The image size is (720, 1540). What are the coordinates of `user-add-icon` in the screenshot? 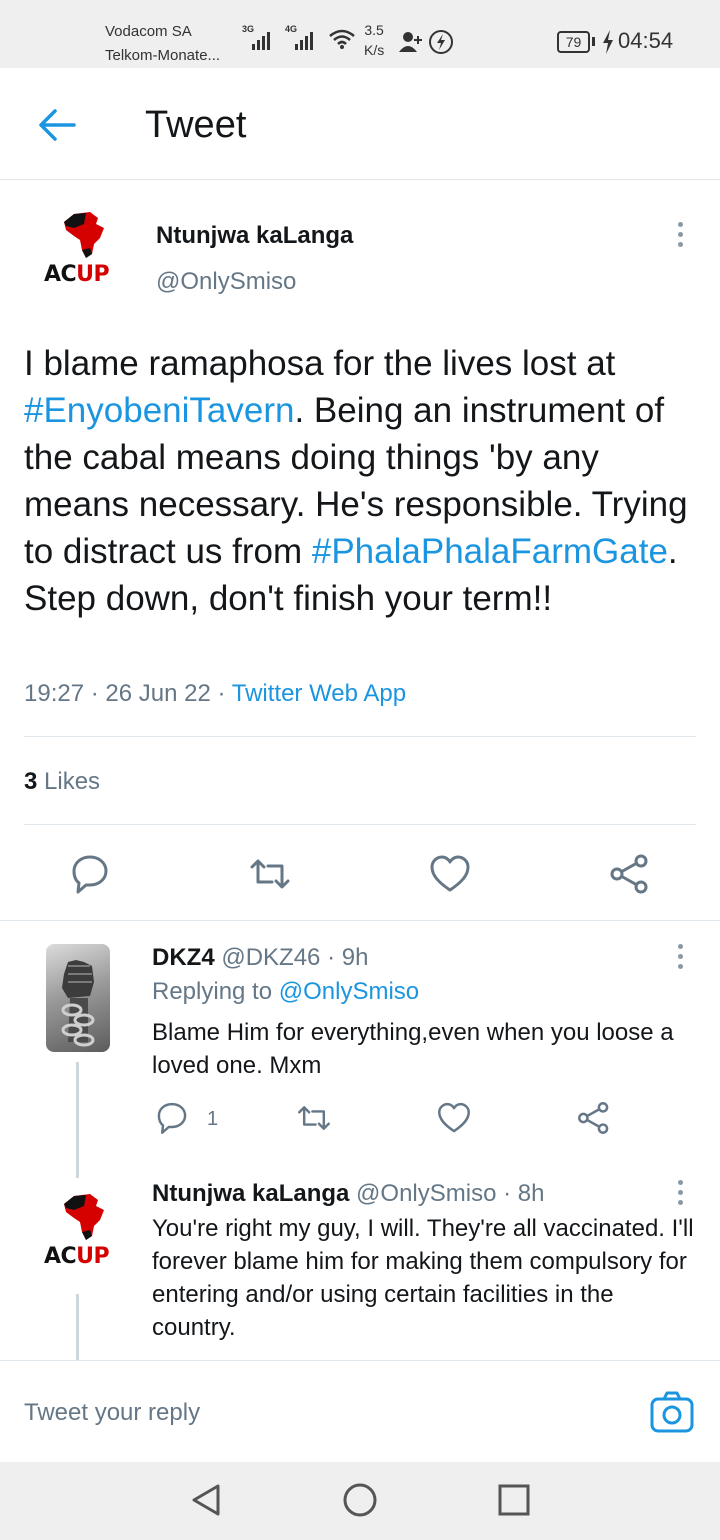 It's located at (410, 42).